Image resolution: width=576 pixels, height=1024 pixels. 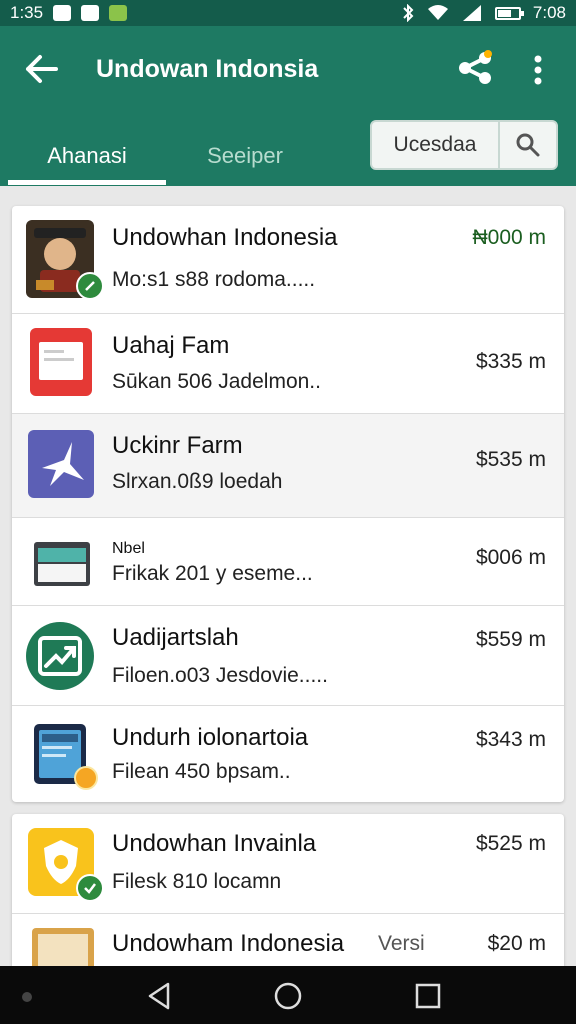 What do you see at coordinates (408, 13) in the screenshot?
I see `bluetooth-icon` at bounding box center [408, 13].